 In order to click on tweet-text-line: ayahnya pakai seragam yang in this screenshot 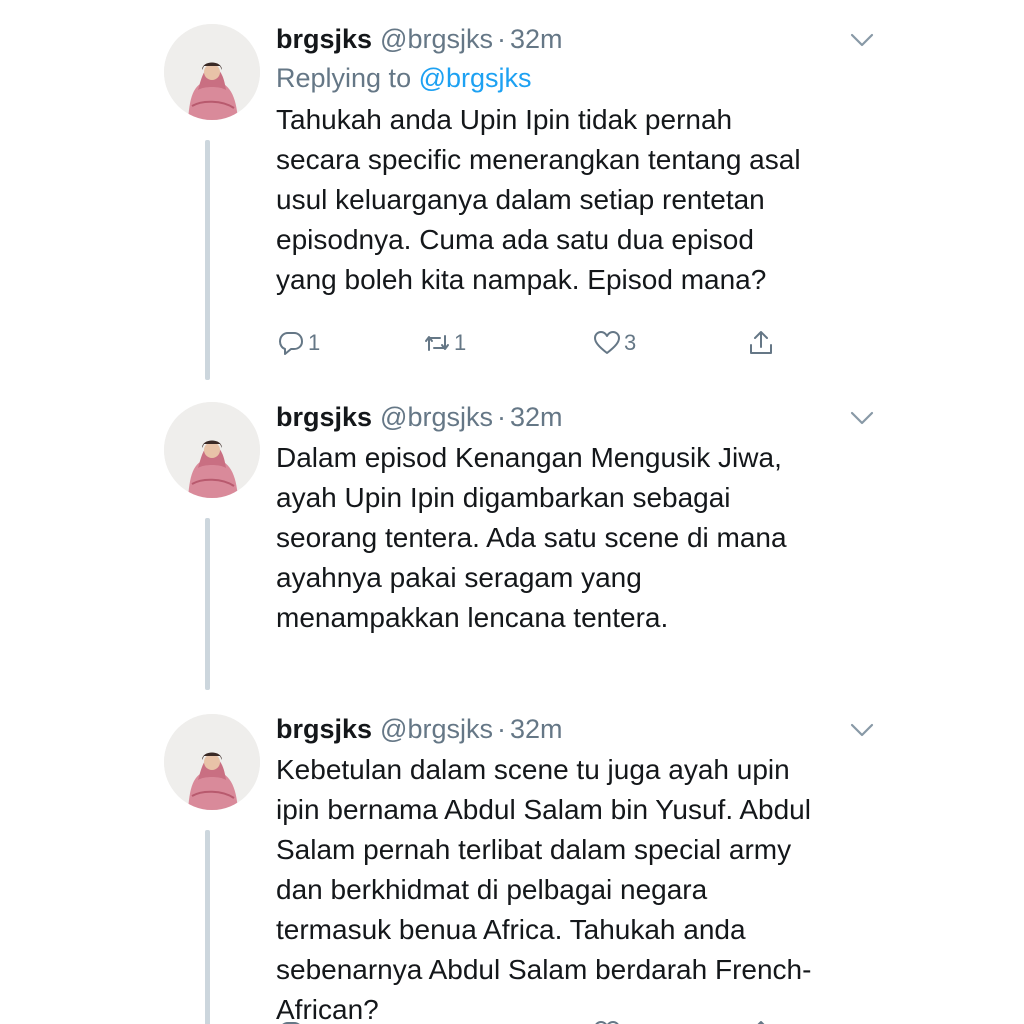, I will do `click(459, 577)`.